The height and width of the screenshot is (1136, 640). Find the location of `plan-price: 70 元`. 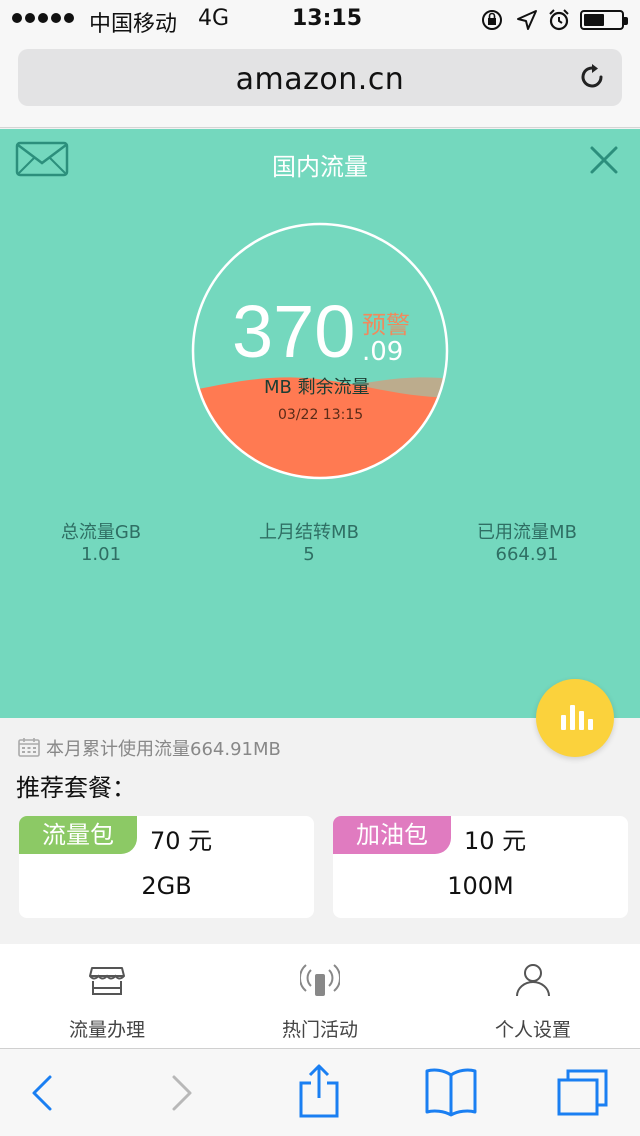

plan-price: 70 元 is located at coordinates (181, 841).